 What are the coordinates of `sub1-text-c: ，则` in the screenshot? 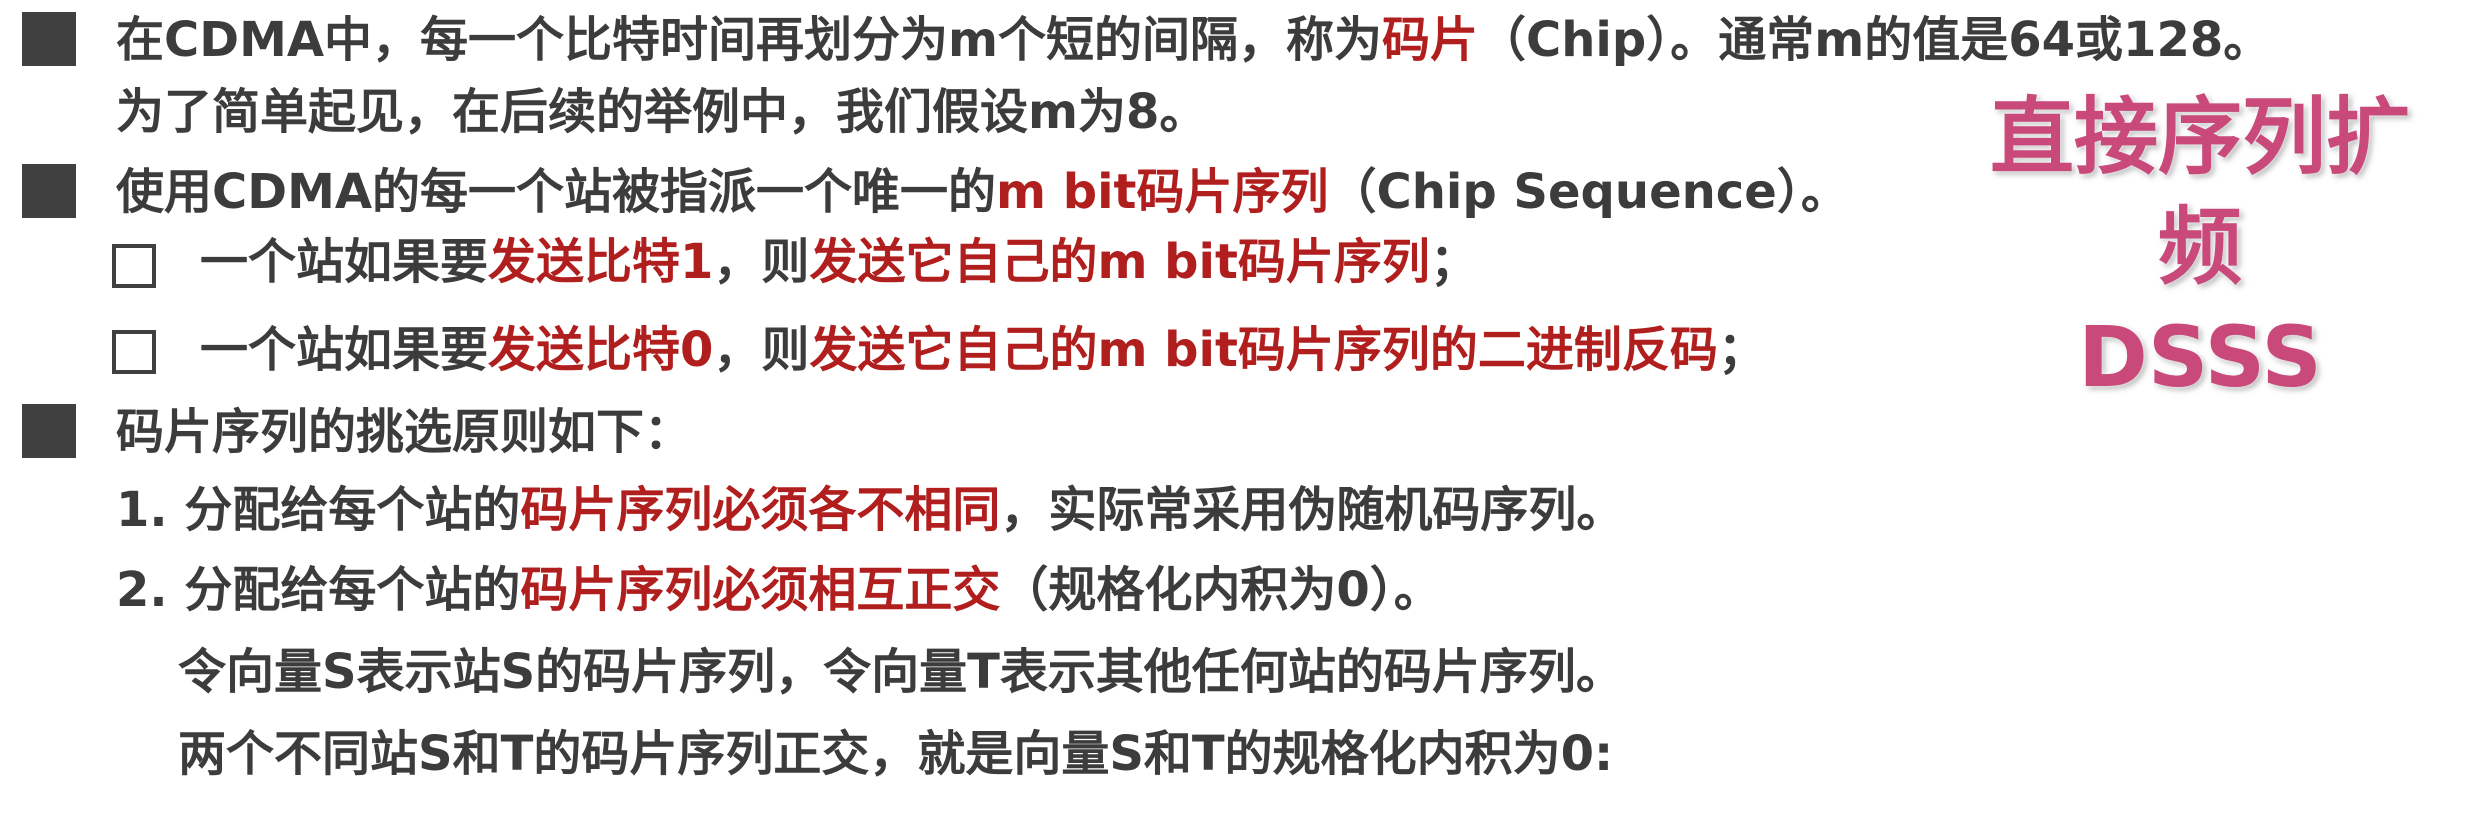 It's located at (761, 262).